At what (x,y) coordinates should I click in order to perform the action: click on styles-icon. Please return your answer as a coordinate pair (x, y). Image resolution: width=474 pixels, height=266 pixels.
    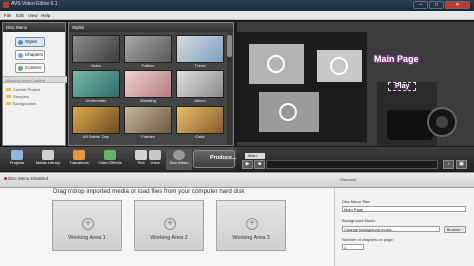
    Looking at the image, I should click on (20, 42).